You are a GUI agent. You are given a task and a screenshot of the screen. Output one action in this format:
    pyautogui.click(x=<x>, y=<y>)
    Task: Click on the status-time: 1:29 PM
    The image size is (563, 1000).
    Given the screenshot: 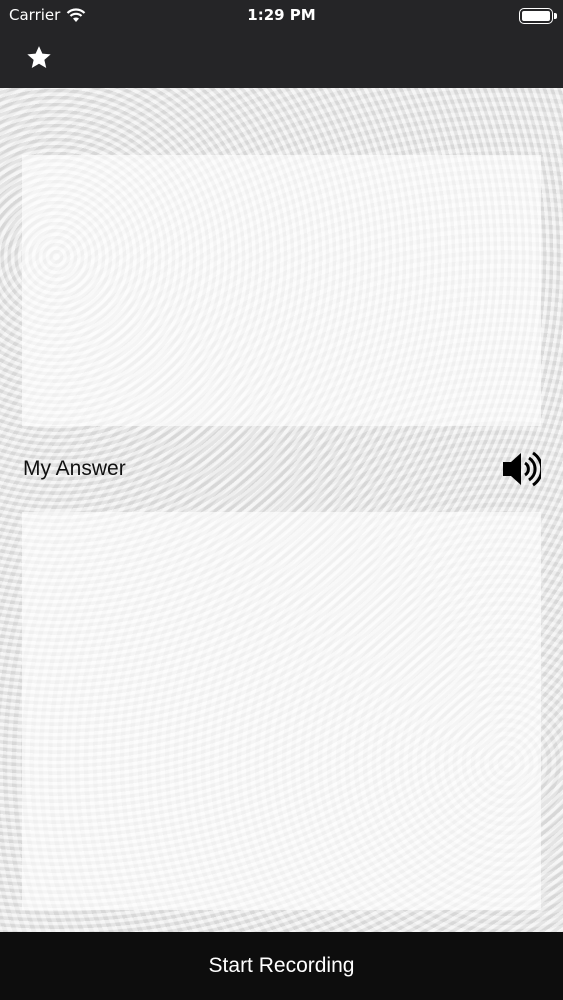 What is the action you would take?
    pyautogui.click(x=281, y=15)
    